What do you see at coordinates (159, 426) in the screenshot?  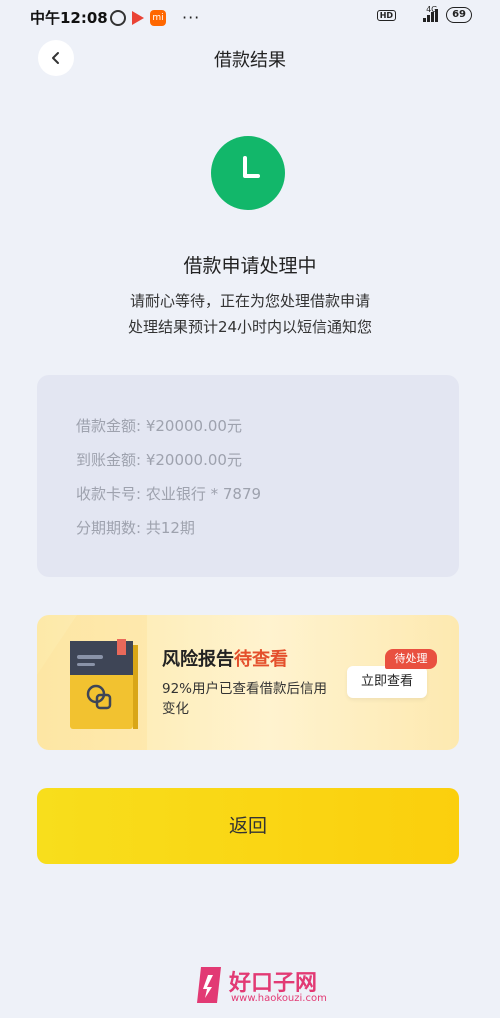 I see `loan-amount: 借款金额: ¥20000.00元` at bounding box center [159, 426].